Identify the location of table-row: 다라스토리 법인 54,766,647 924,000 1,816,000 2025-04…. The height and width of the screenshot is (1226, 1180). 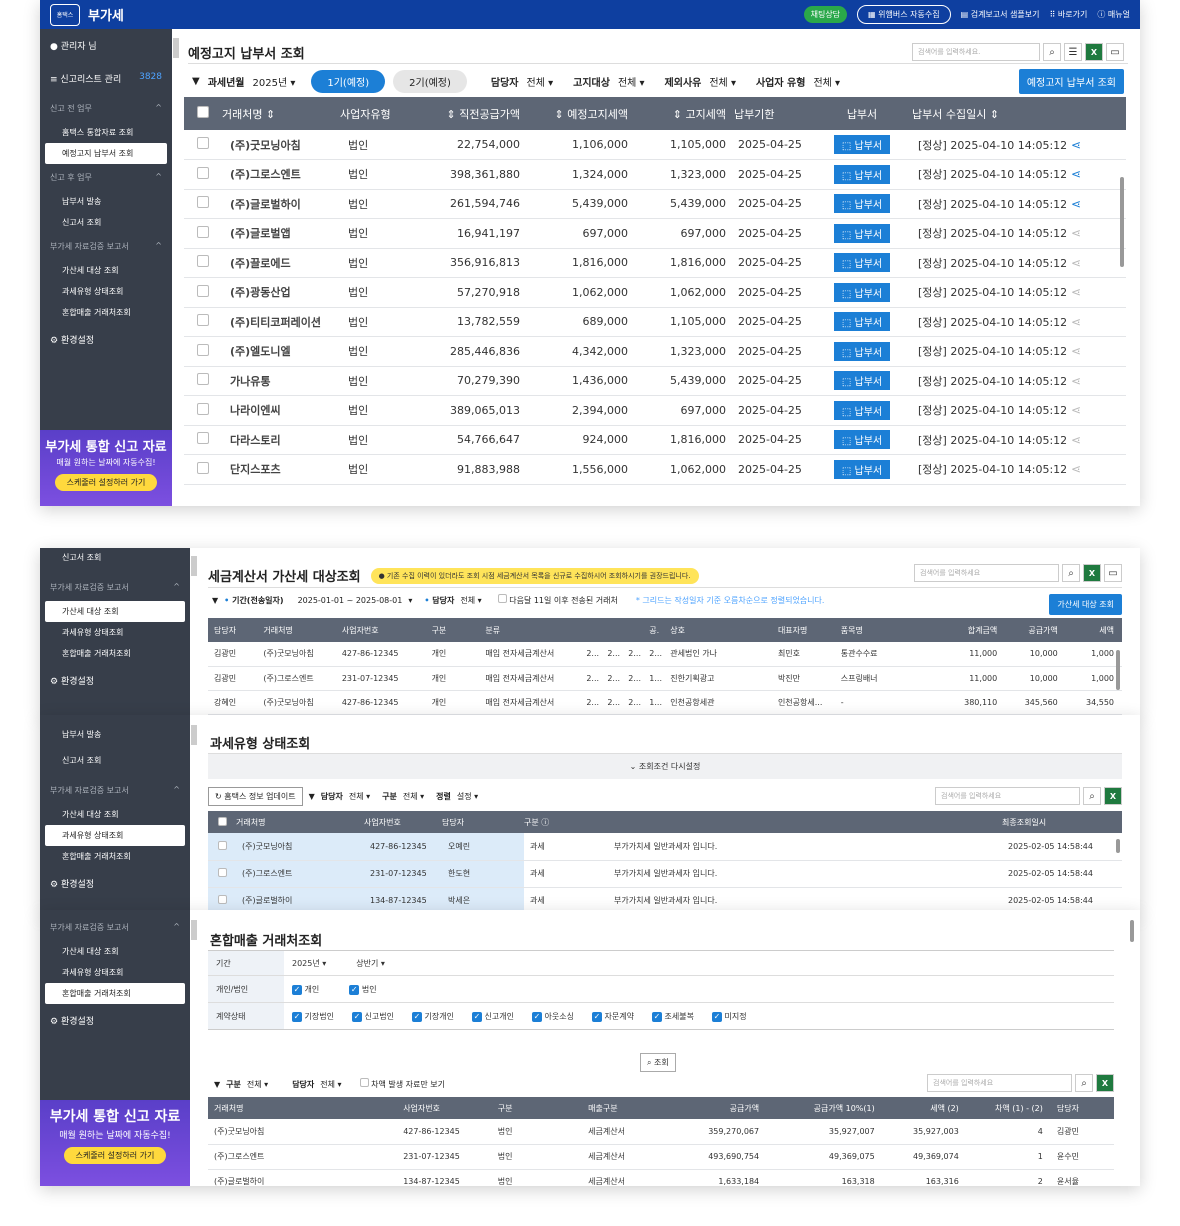
(655, 440).